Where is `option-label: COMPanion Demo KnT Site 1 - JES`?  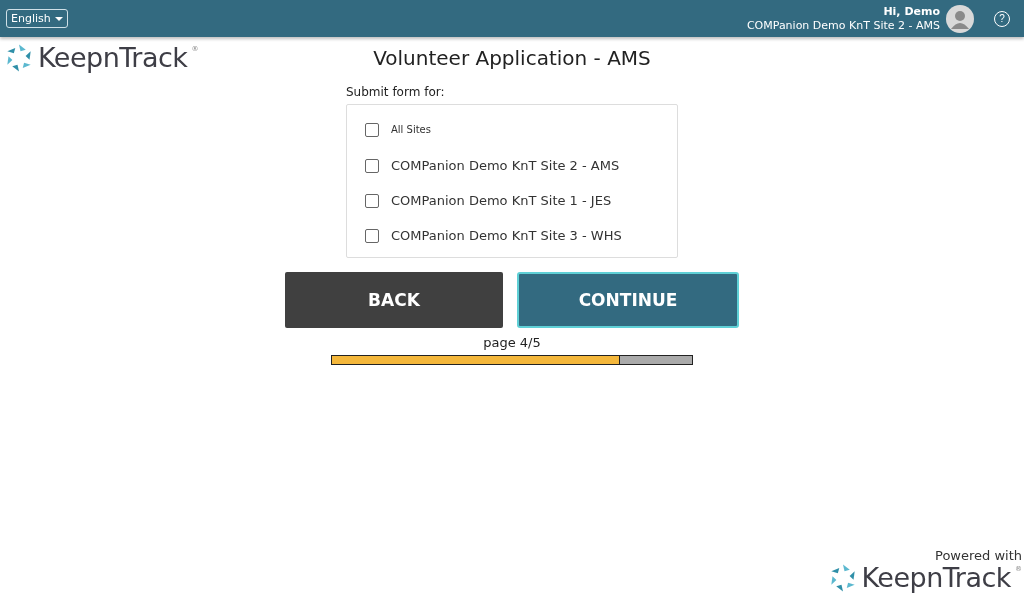 option-label: COMPanion Demo KnT Site 1 - JES is located at coordinates (501, 200).